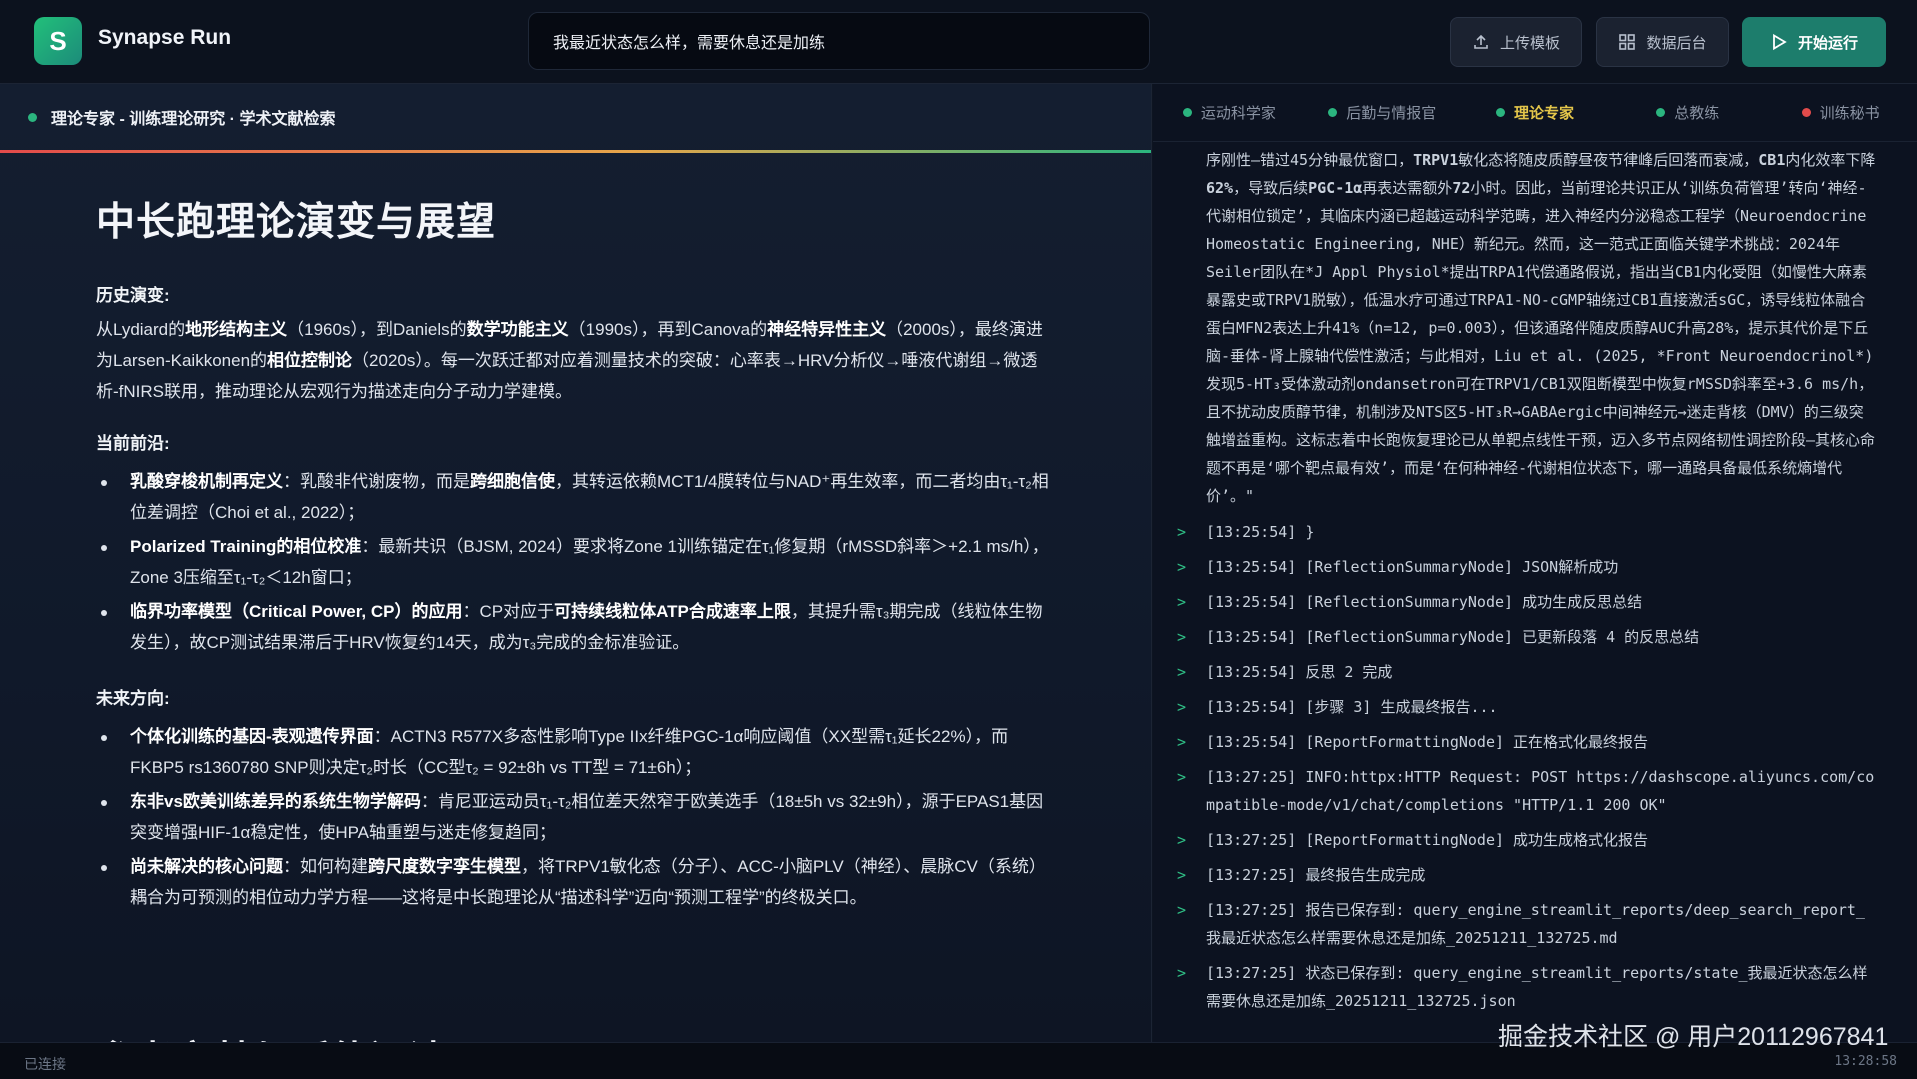 The width and height of the screenshot is (1917, 1079). I want to click on tab-label: 运动科学家, so click(1238, 113).